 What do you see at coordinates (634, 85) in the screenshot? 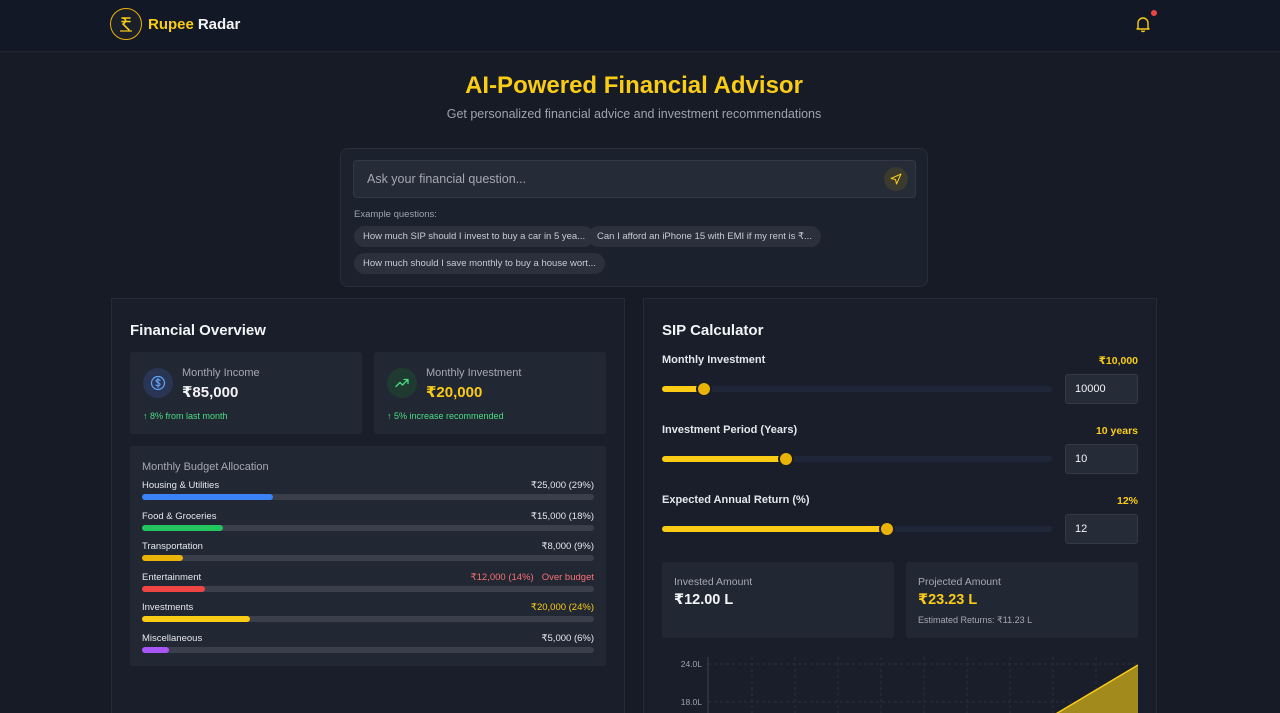
I see `page-title: AI-Powered Financial Advisor` at bounding box center [634, 85].